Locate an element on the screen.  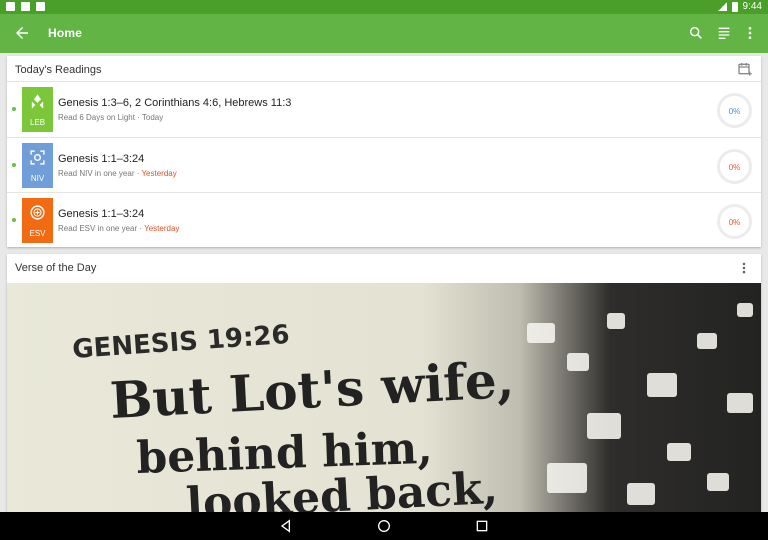
reading-subtitle: Read ESV in one year · Yesterday is located at coordinates (118, 228).